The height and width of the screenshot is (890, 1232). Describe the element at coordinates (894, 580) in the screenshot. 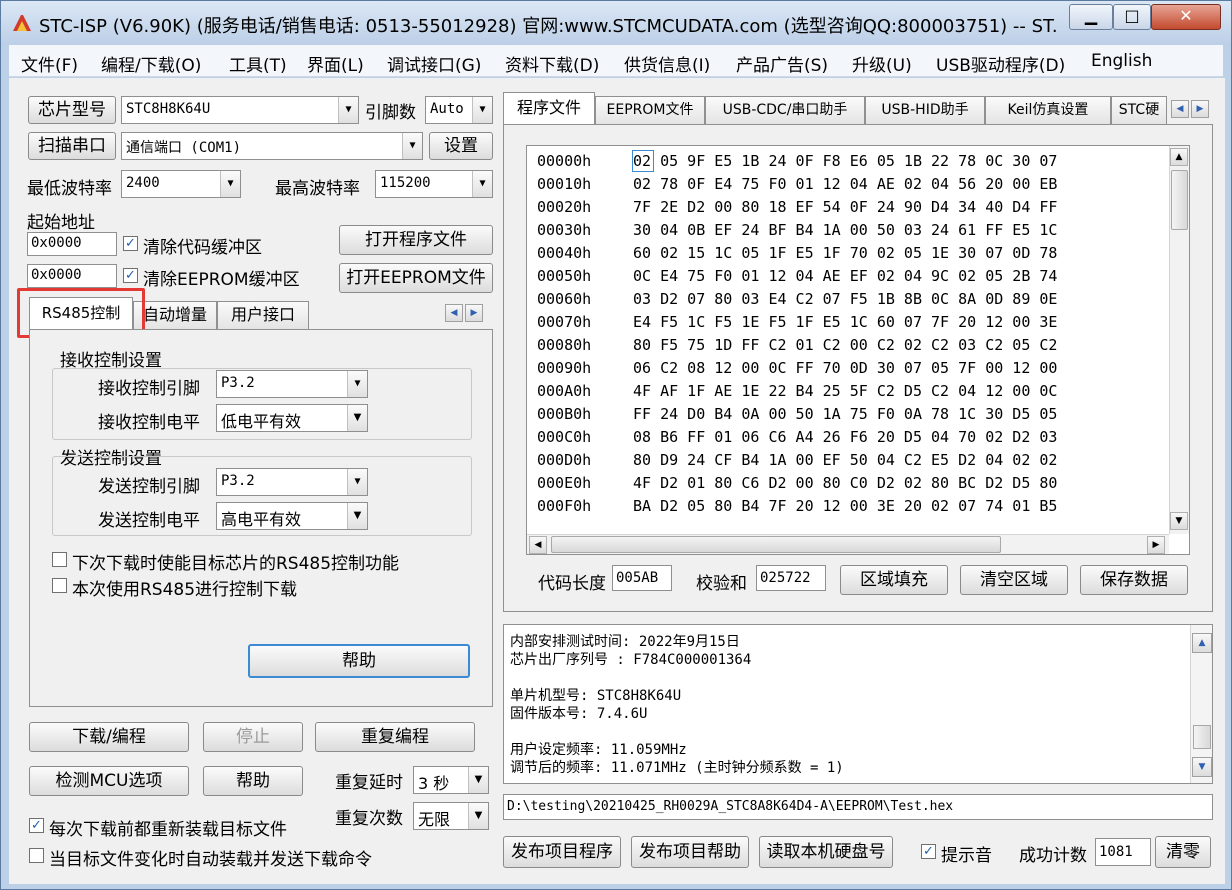

I see `fill-area-button: 区域填充` at that location.